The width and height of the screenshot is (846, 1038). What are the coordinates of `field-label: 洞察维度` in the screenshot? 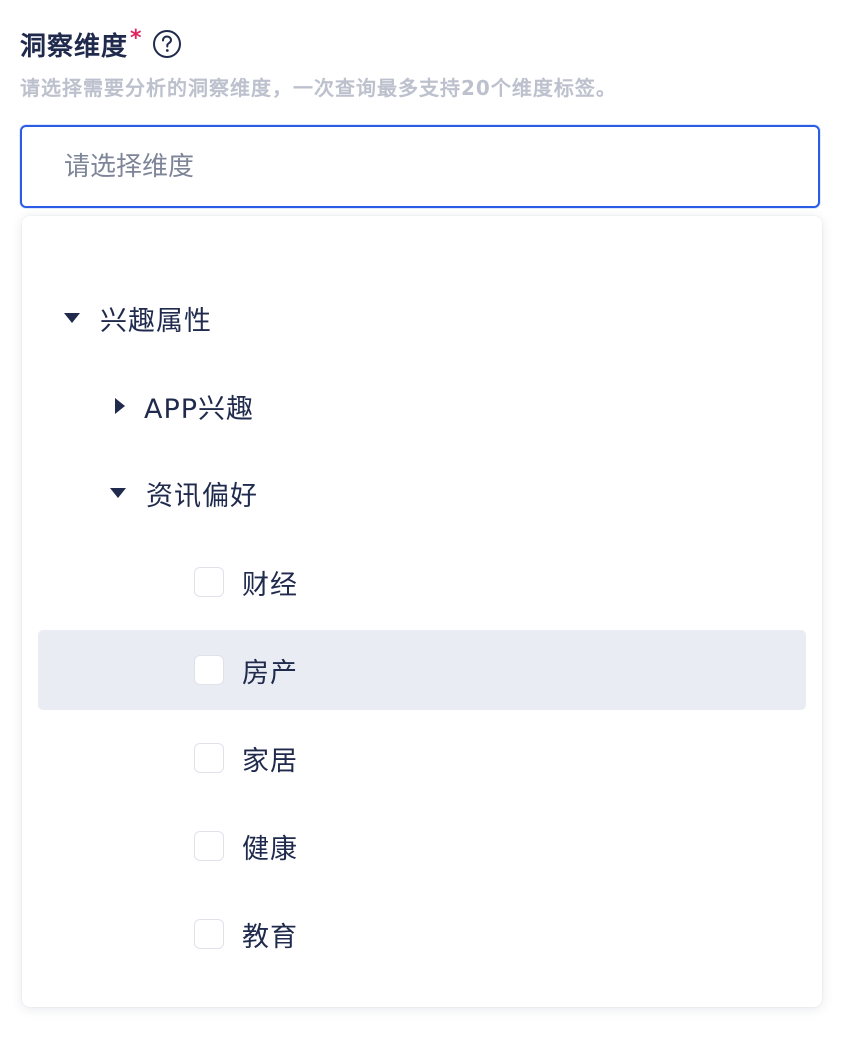 It's located at (74, 46).